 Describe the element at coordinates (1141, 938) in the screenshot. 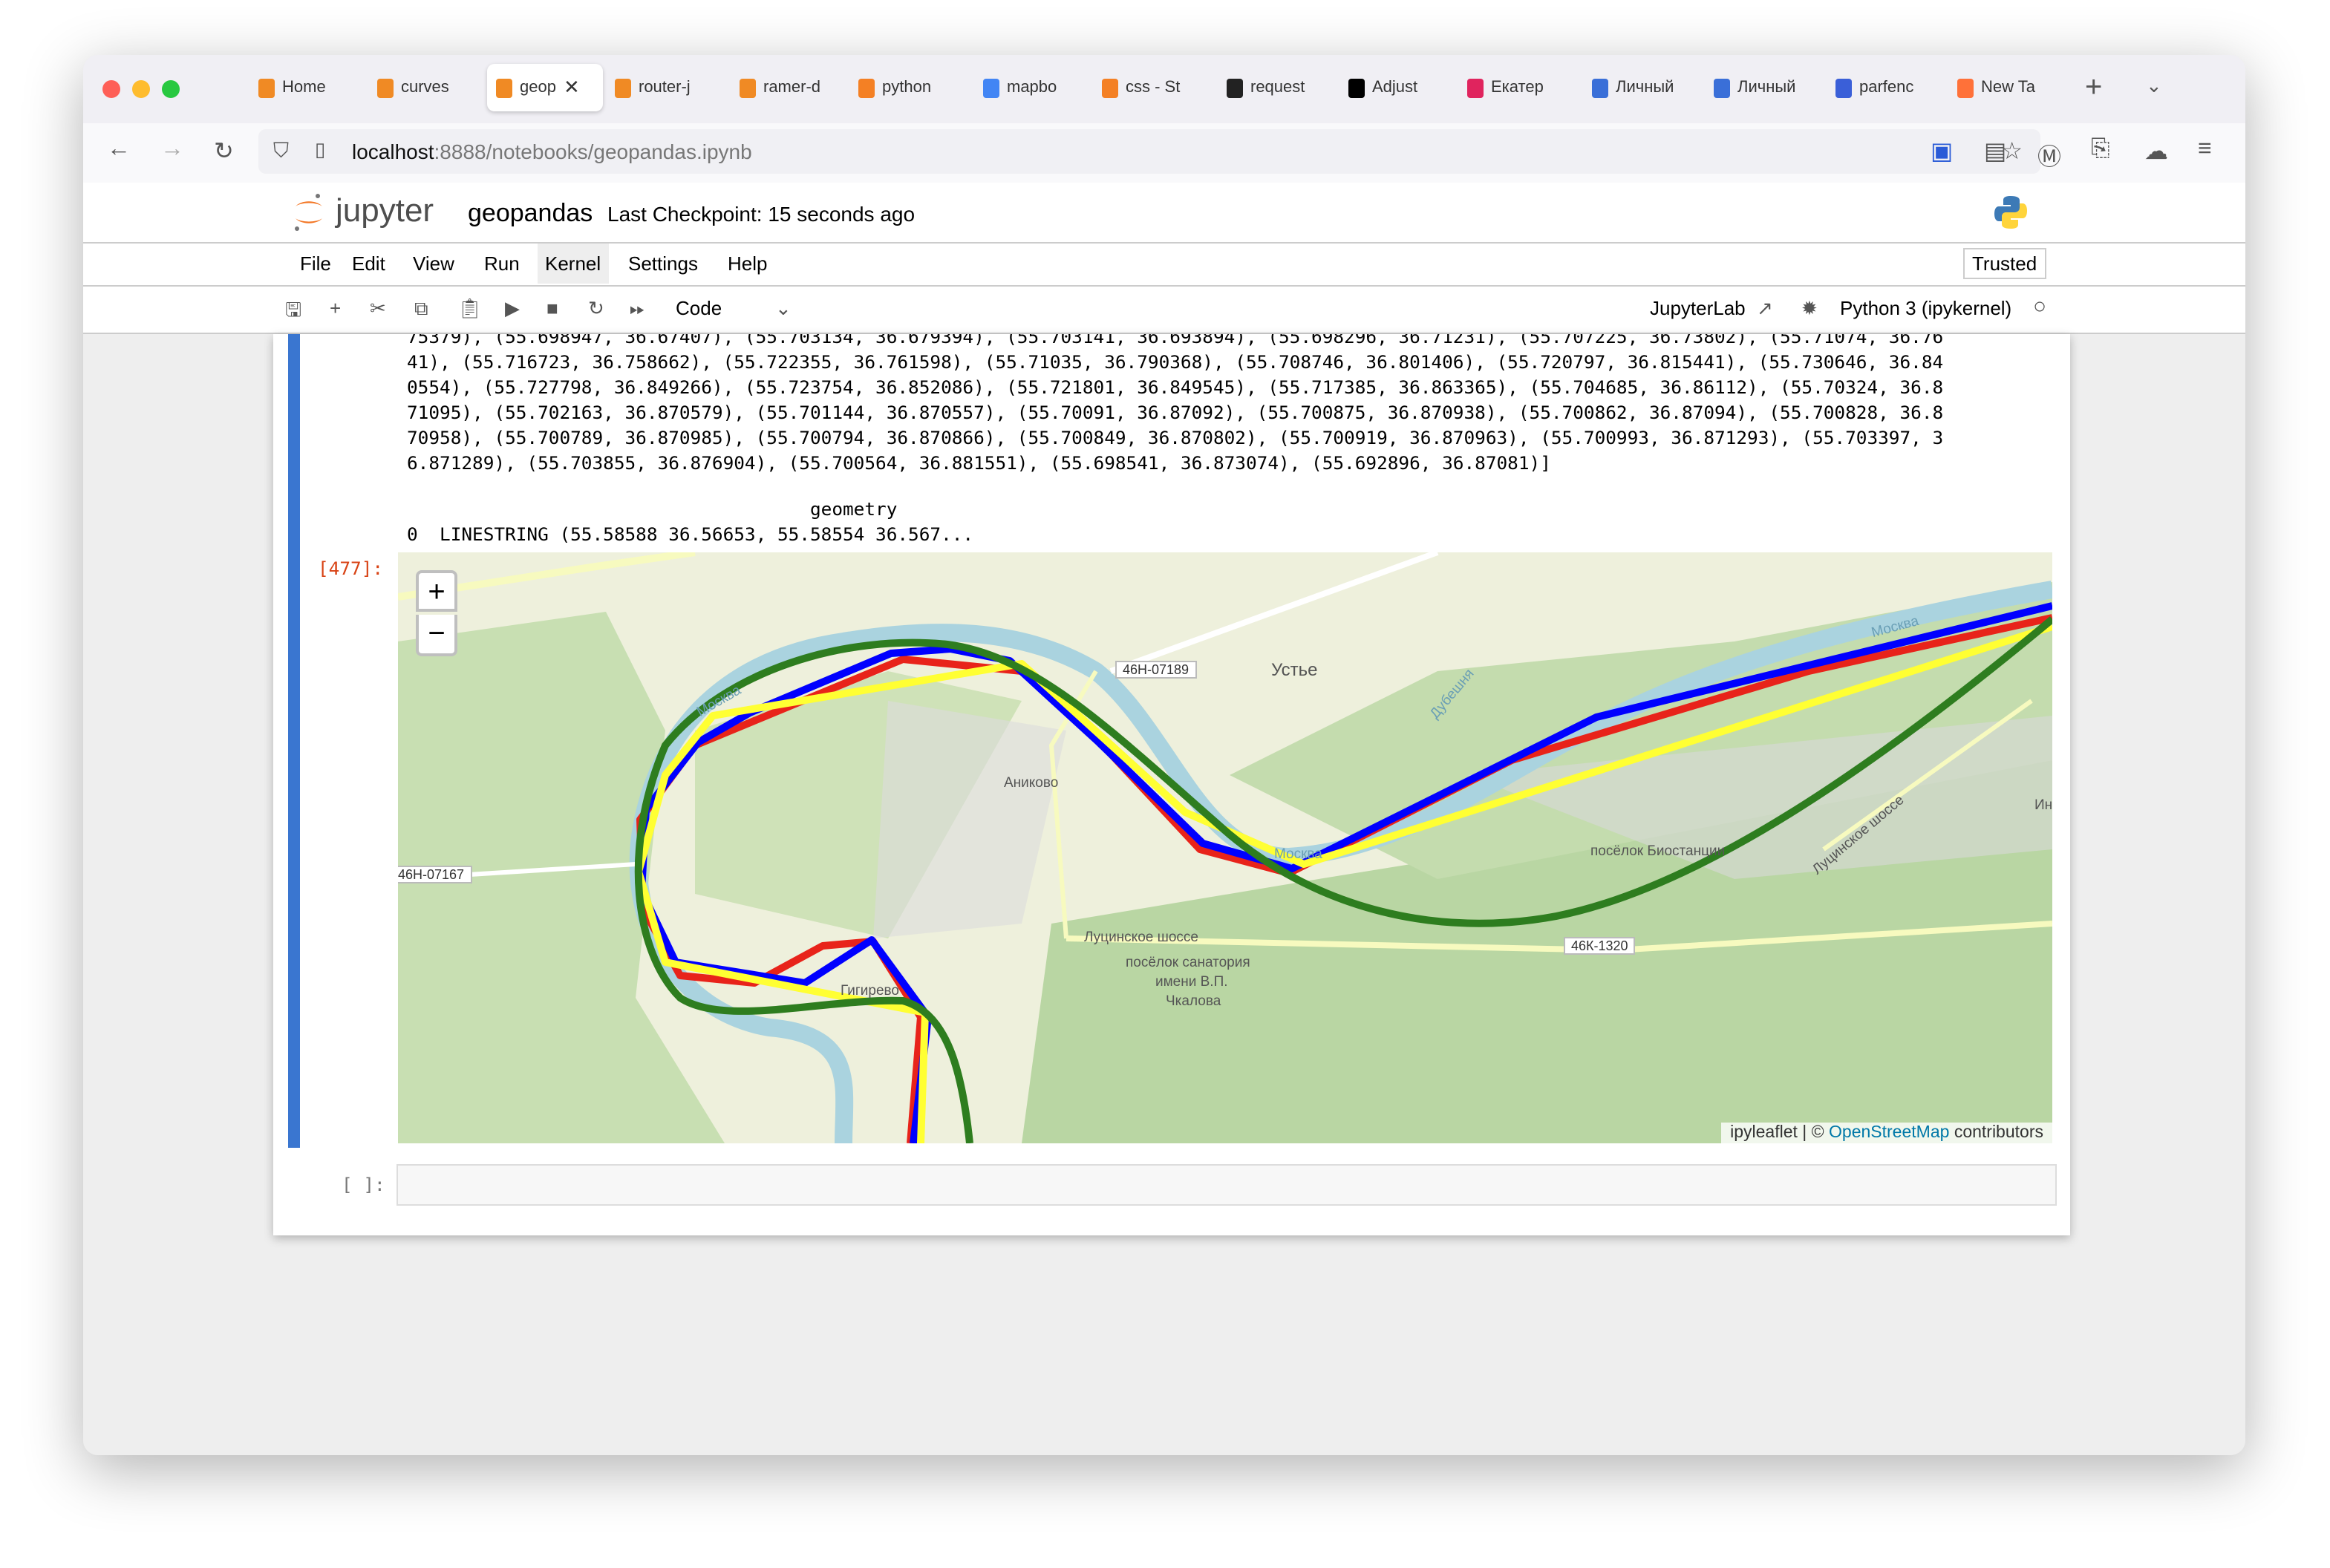

I see `map-label: Луцинское шоссе` at that location.